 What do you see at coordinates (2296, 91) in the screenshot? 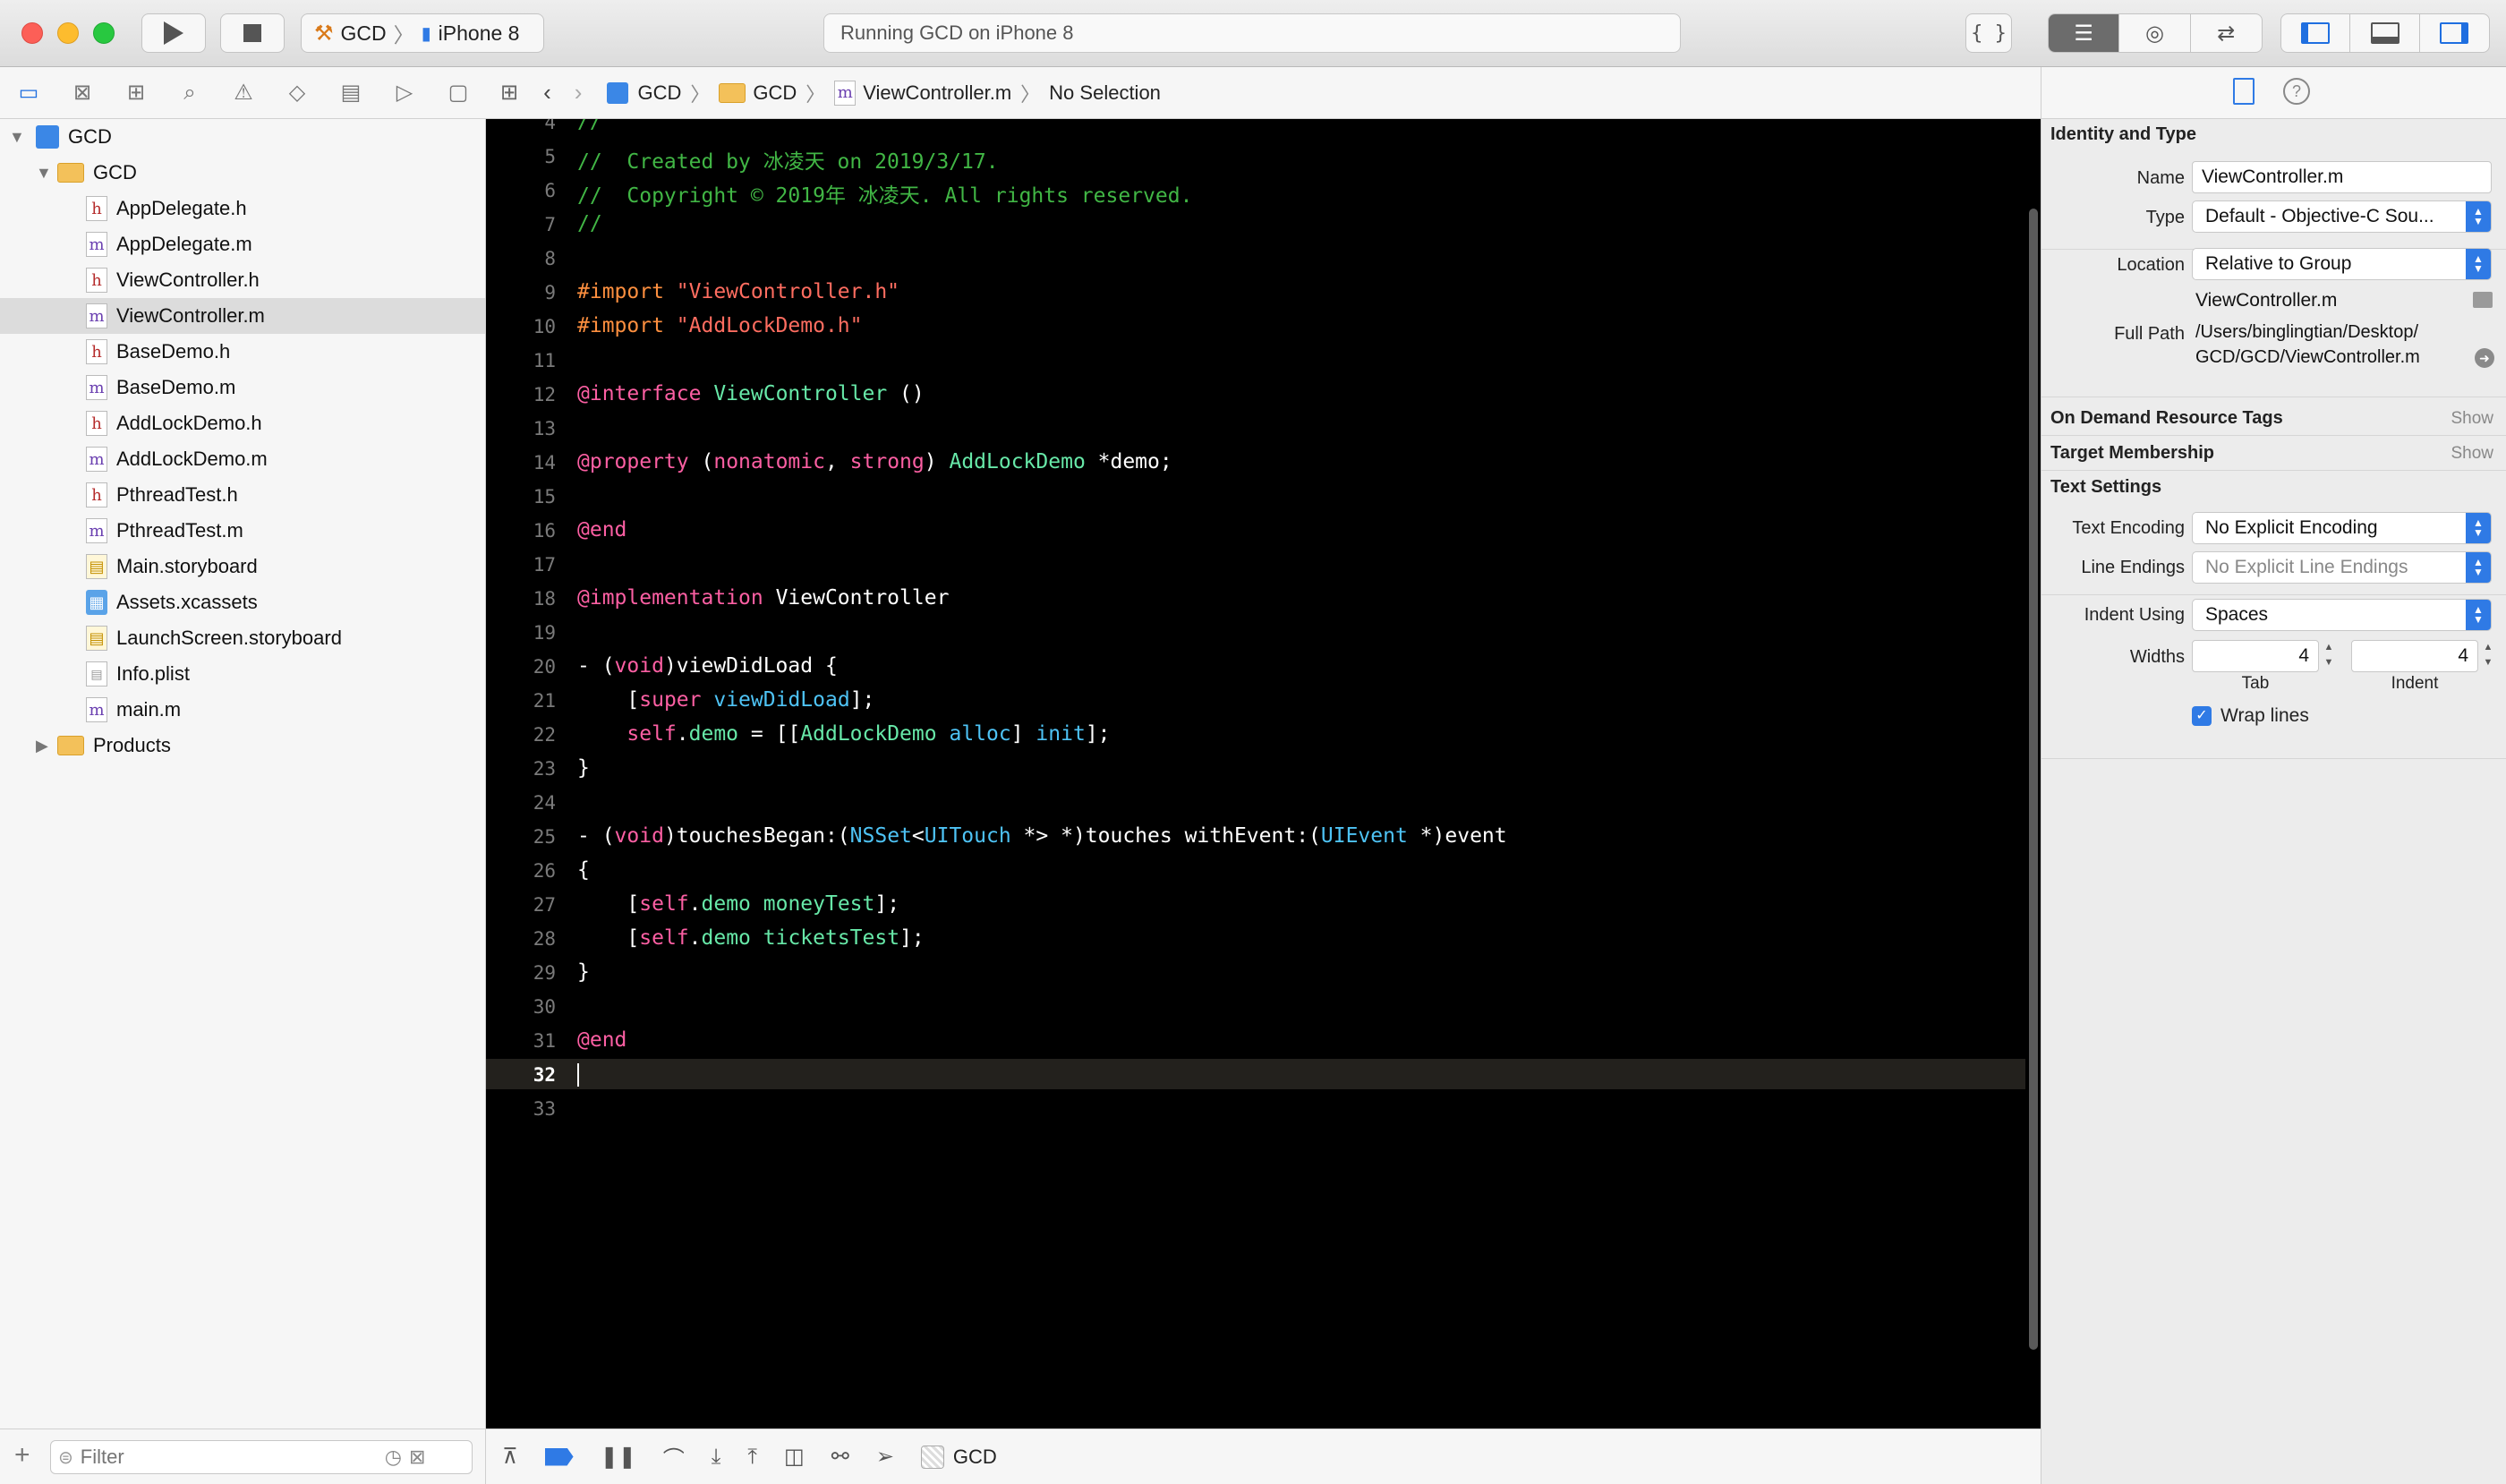
I see `quick-help-icon: ?` at bounding box center [2296, 91].